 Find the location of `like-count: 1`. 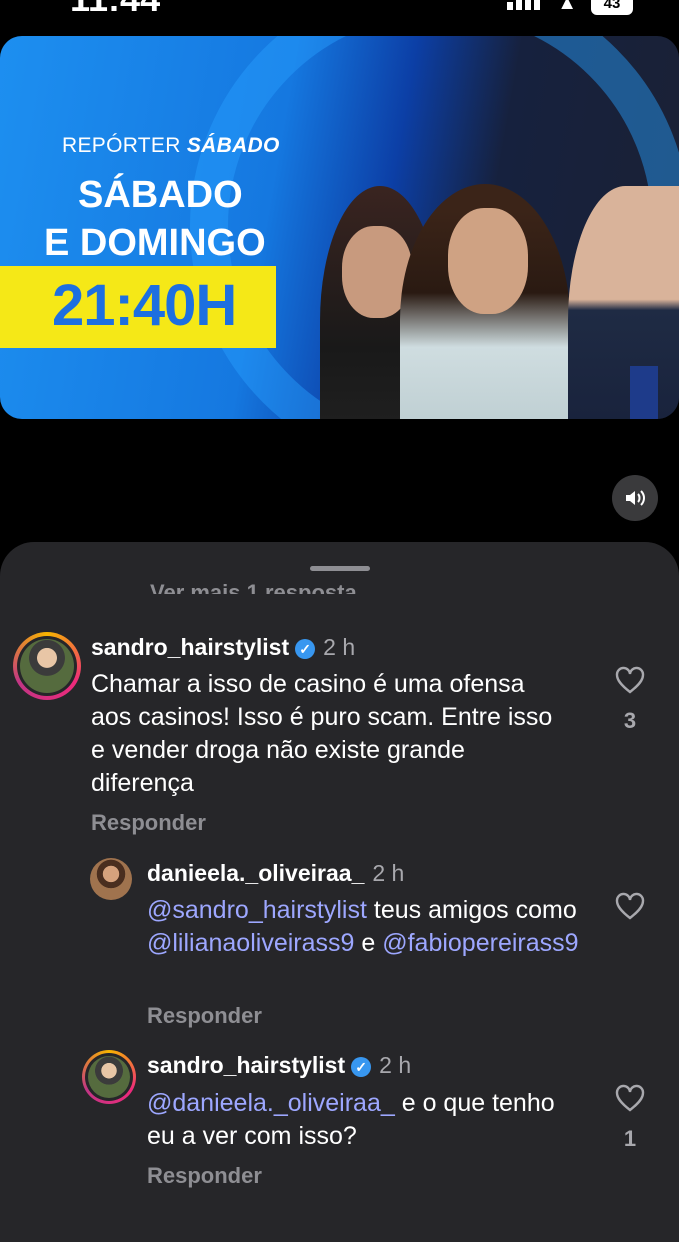

like-count: 1 is located at coordinates (630, 1138).